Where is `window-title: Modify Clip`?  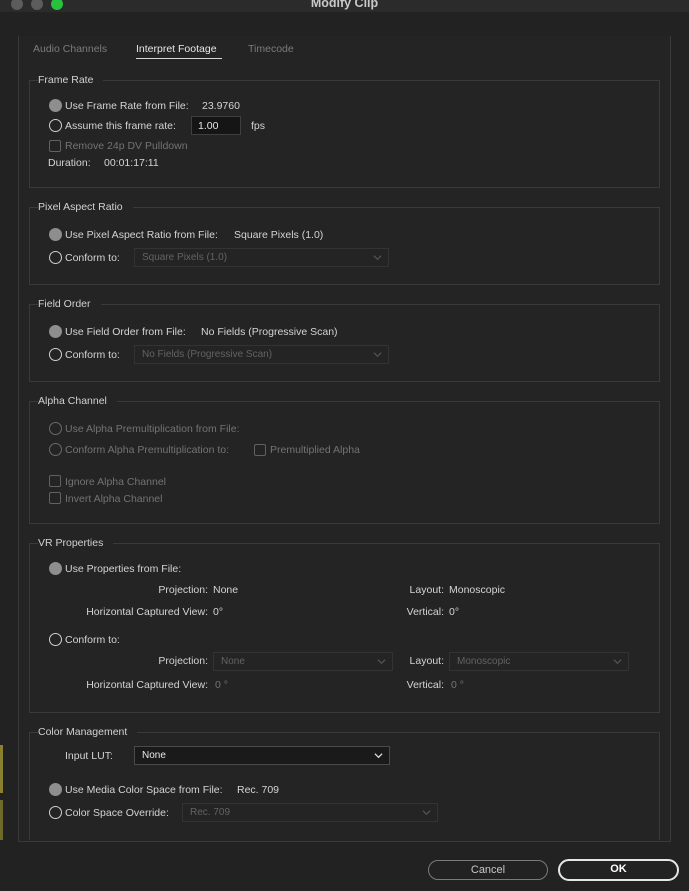
window-title: Modify Clip is located at coordinates (344, 5).